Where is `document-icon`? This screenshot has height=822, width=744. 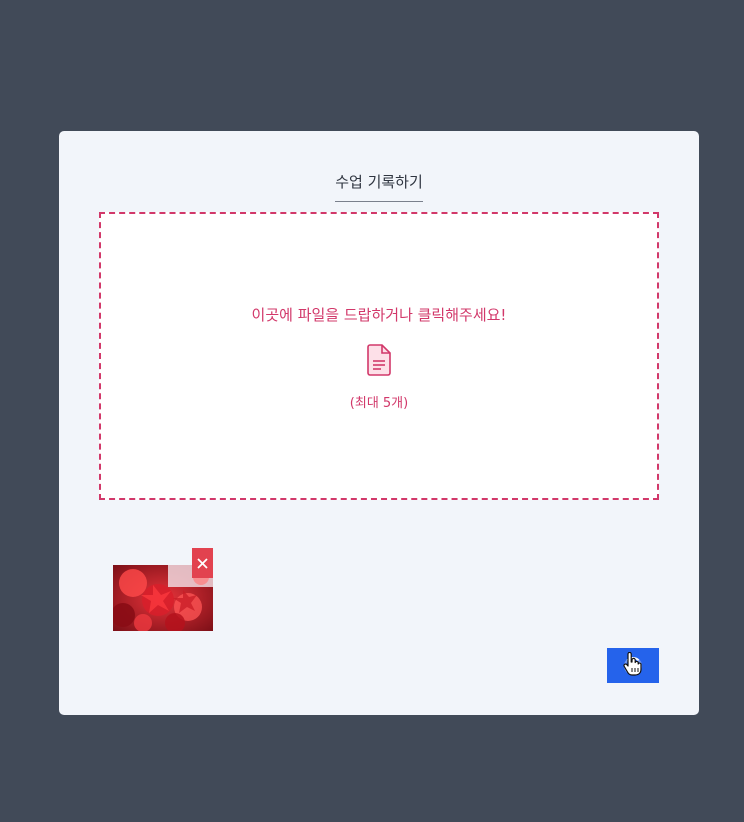 document-icon is located at coordinates (379, 360).